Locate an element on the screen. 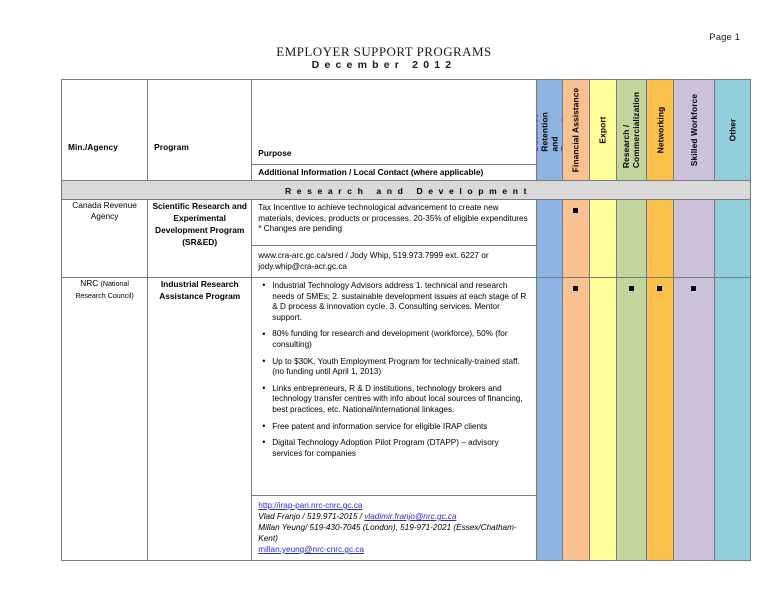 The image size is (768, 593). header-label-category: Skilled Workforce is located at coordinates (693, 130).